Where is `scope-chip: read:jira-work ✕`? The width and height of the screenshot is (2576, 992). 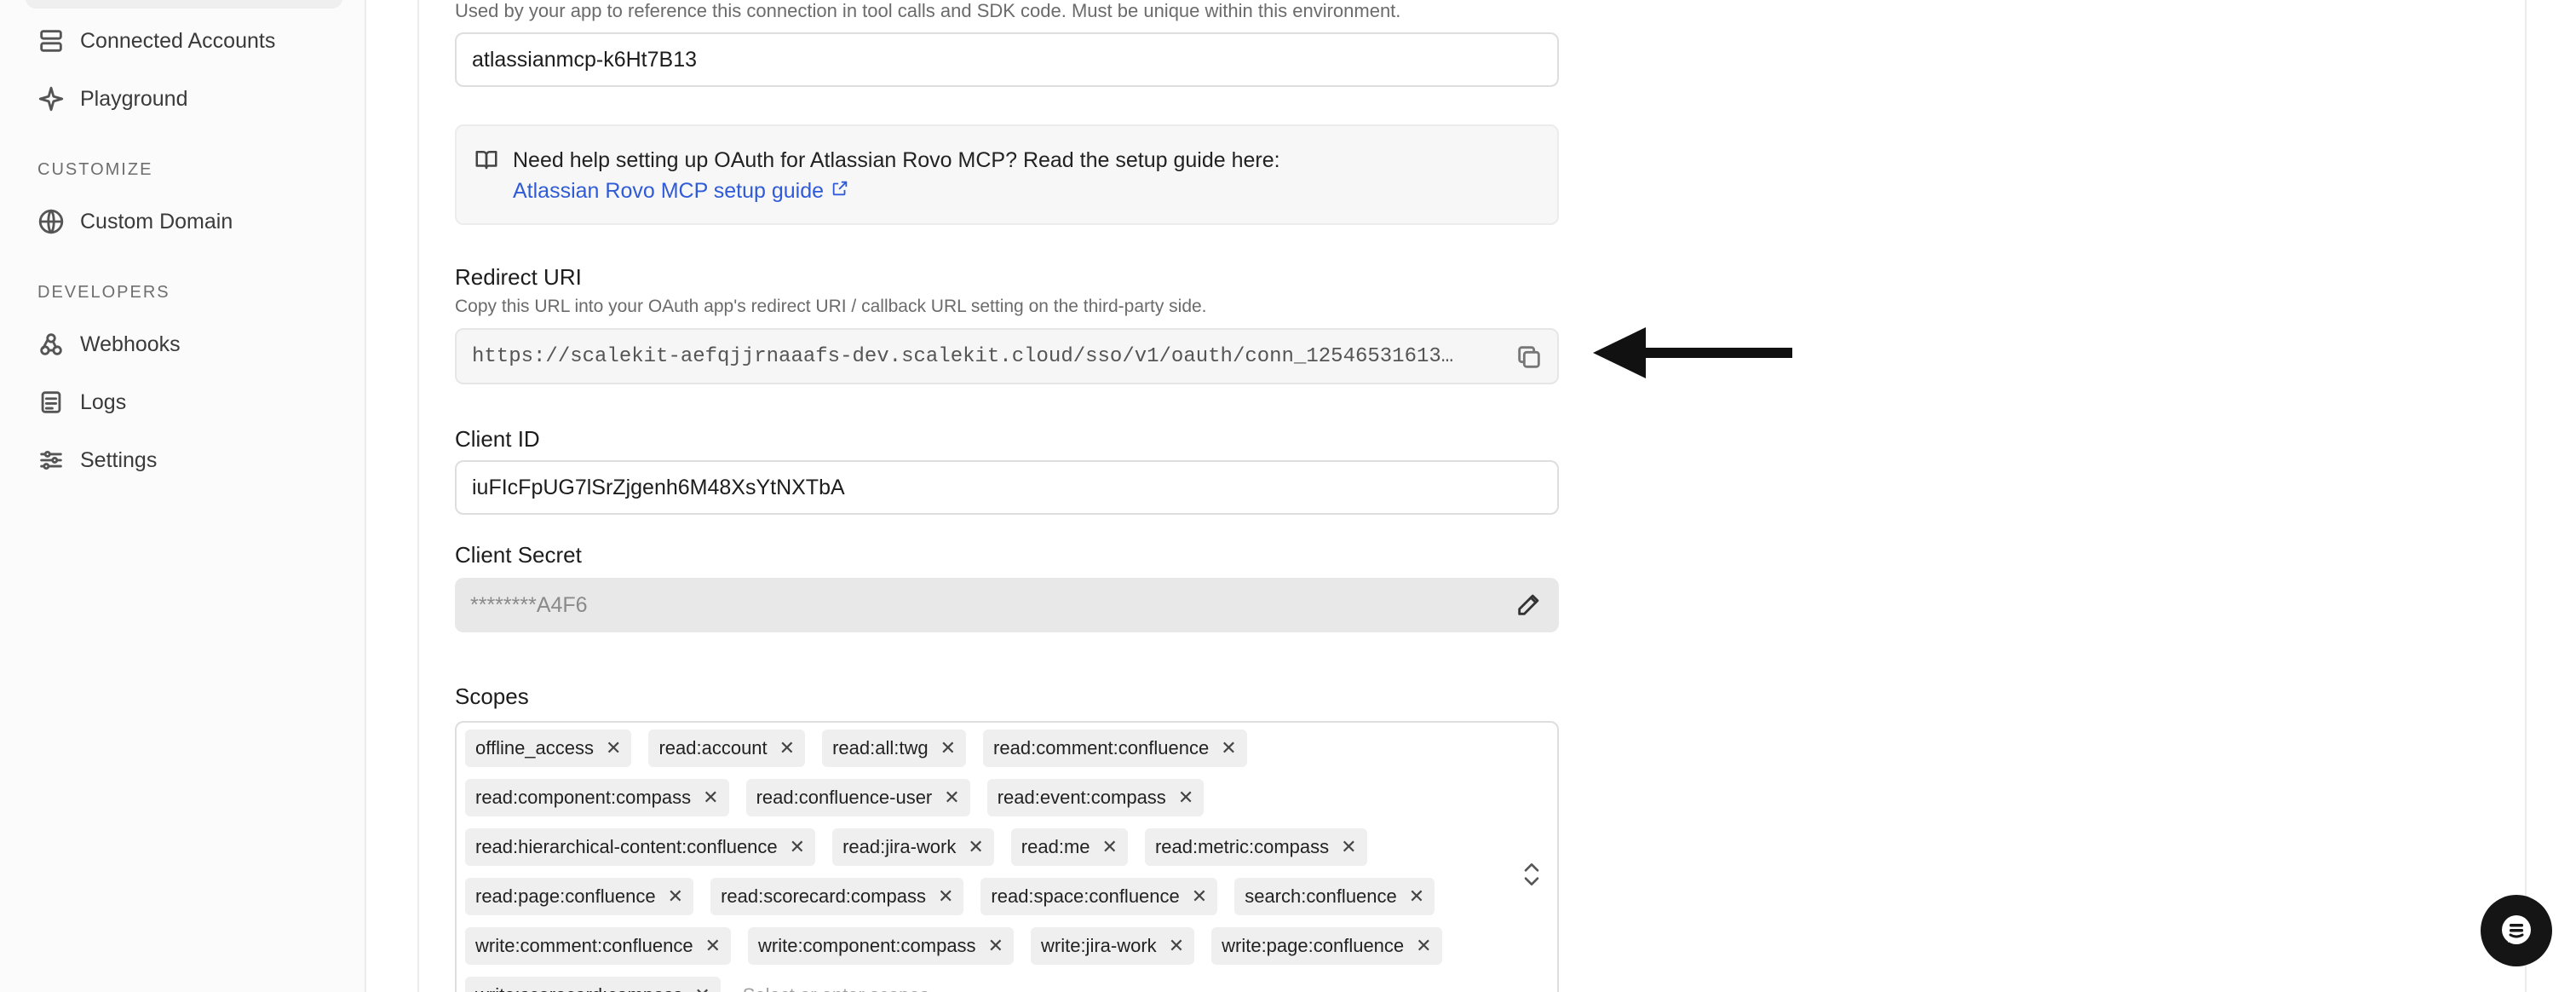
scope-chip: read:jira-work ✕ is located at coordinates (913, 847).